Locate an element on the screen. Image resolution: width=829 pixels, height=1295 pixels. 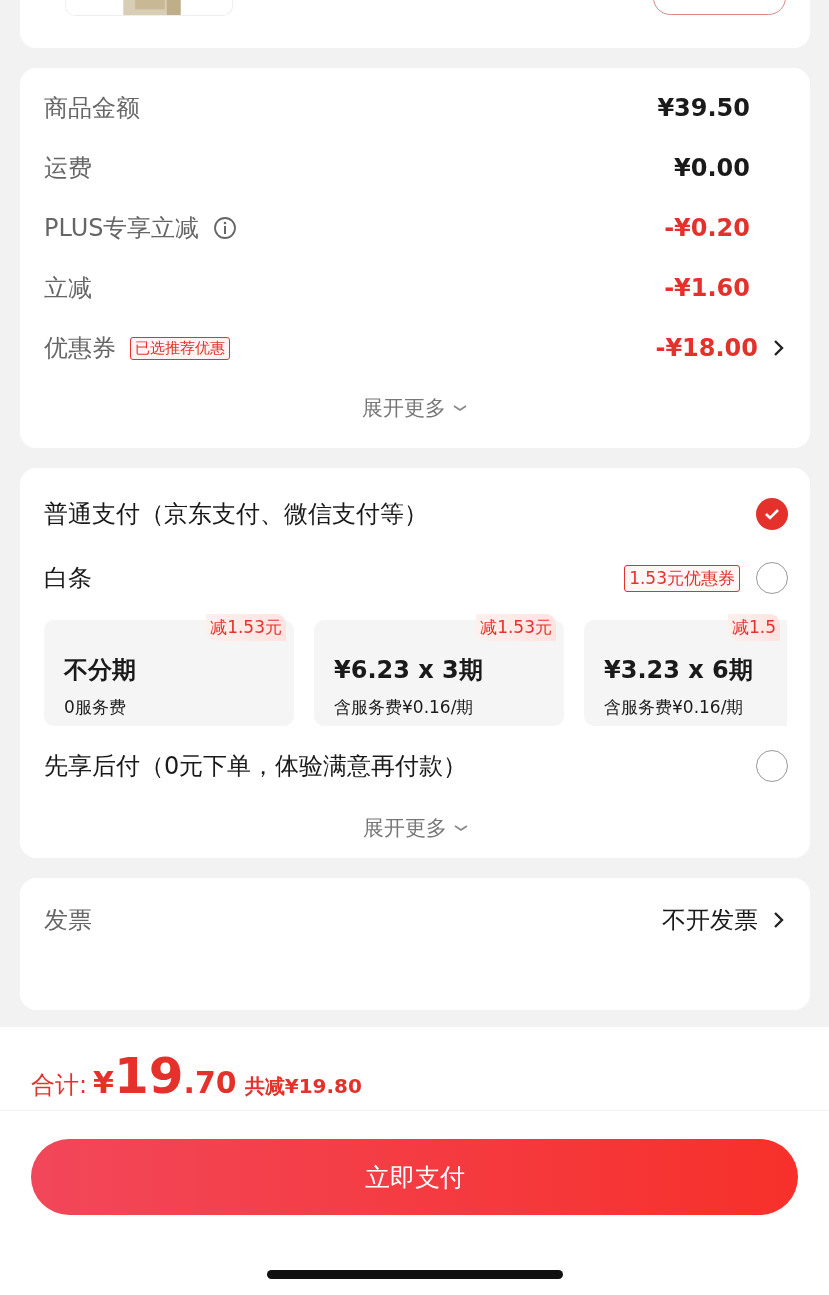
coupon-badge: 1.53元优惠券 is located at coordinates (682, 578).